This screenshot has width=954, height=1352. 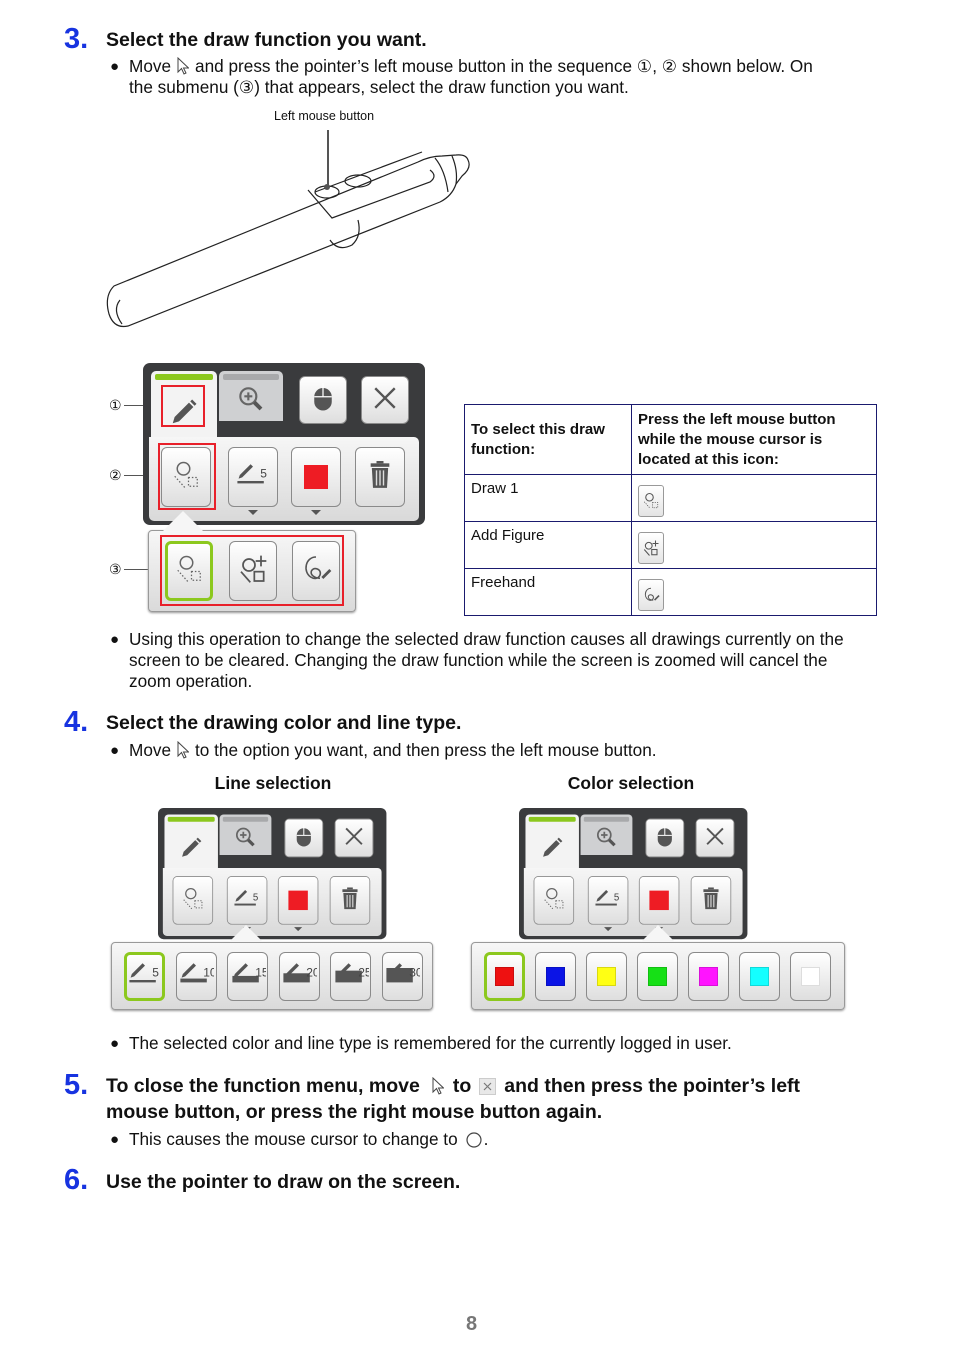 What do you see at coordinates (552, 850) in the screenshot?
I see `pencil-icon` at bounding box center [552, 850].